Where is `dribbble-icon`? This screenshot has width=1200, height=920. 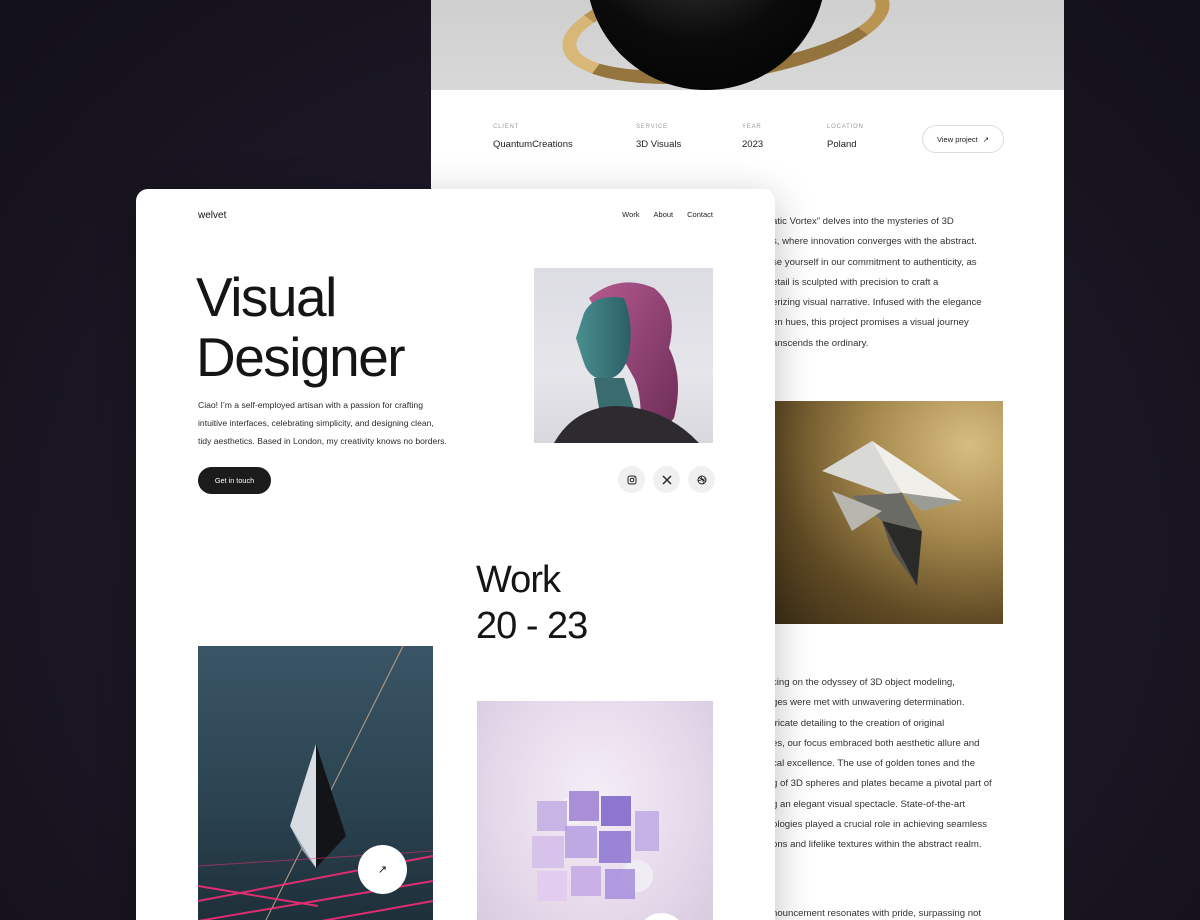
dribbble-icon is located at coordinates (701, 479).